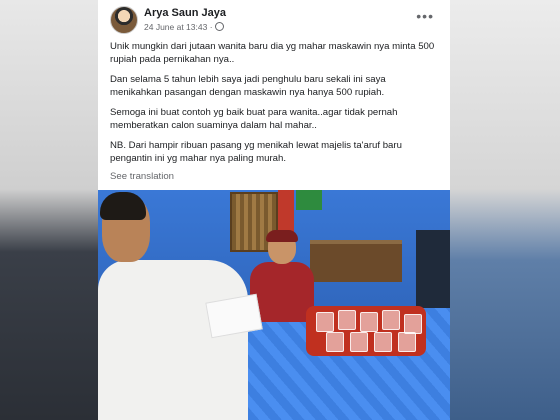  I want to click on photo-officiant-shirt, so click(173, 340).